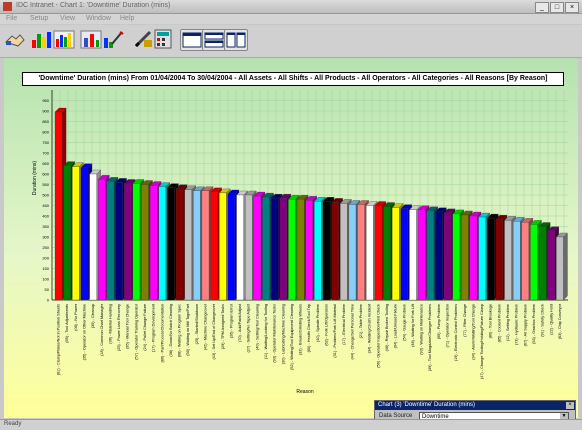 This screenshot has width=582, height=430. I want to click on x-tick-label: (56) - Operator Inspection/First Check, so click(378, 336).